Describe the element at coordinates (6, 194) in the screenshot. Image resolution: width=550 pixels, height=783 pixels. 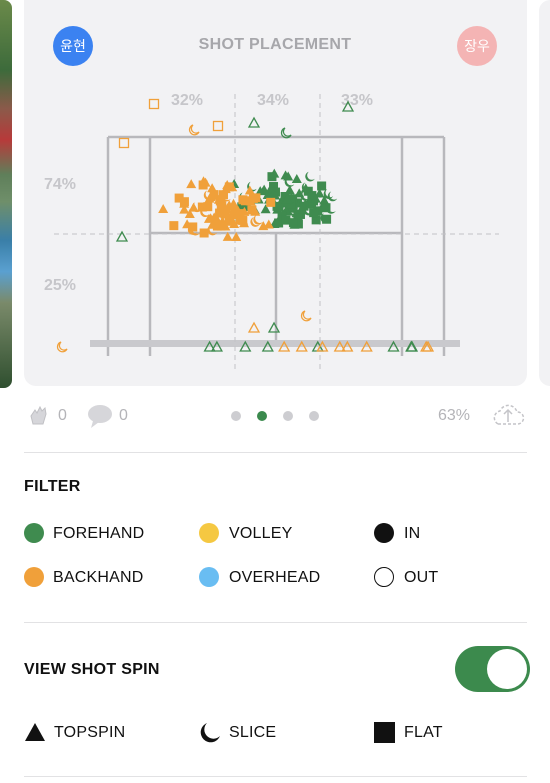
I see `previous-card-thumbnail` at that location.